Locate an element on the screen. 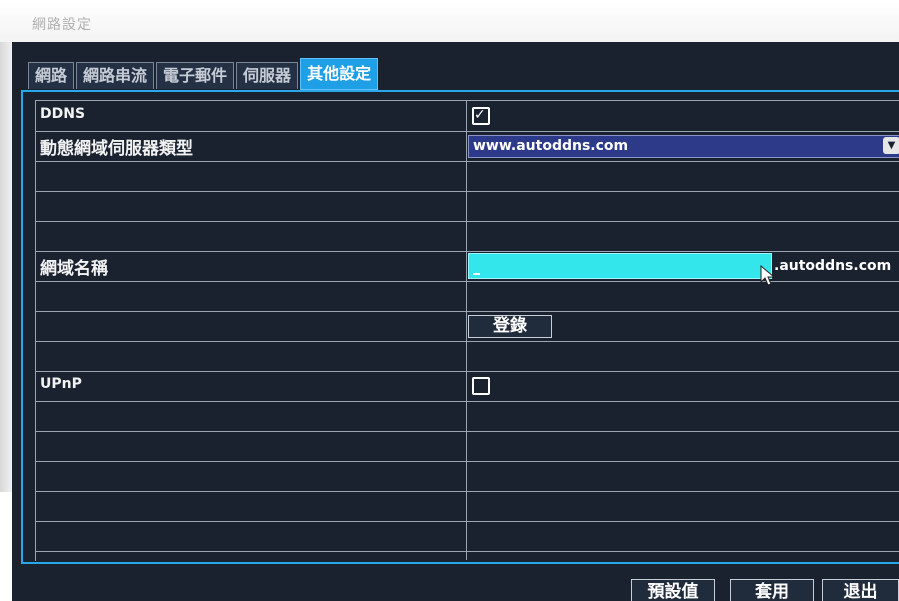 Image resolution: width=899 pixels, height=601 pixels. window-title: 網路設定 is located at coordinates (62, 25).